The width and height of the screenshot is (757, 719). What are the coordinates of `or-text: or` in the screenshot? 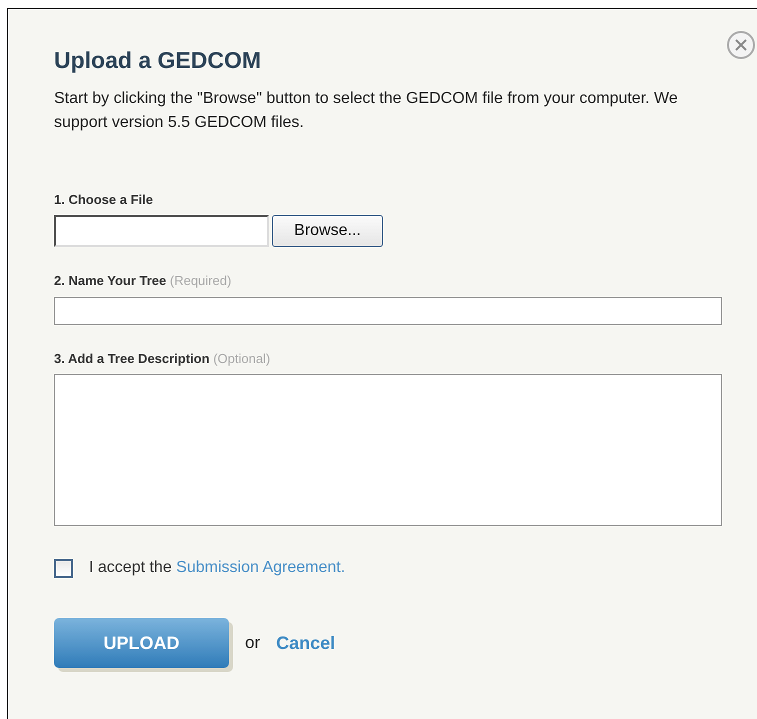 It's located at (252, 643).